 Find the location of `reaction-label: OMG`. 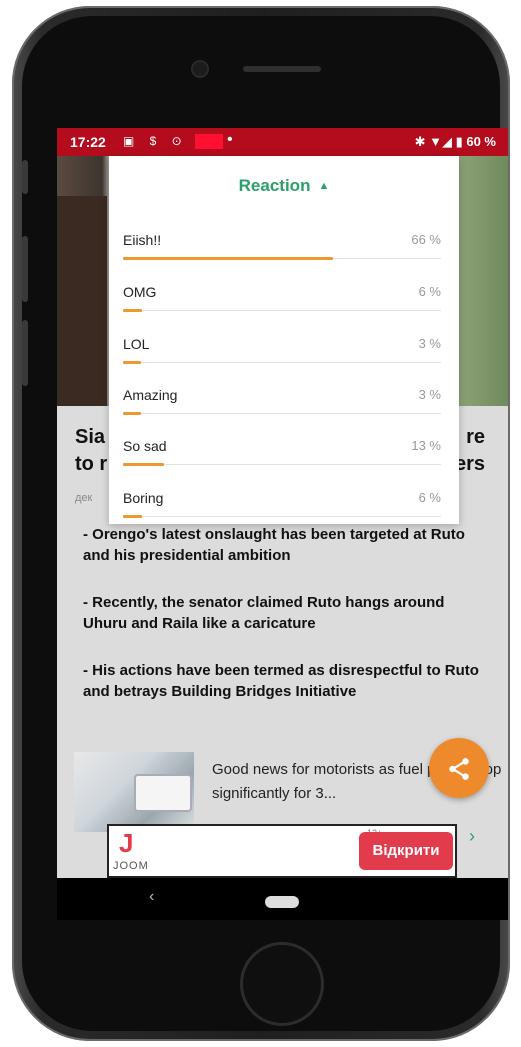

reaction-label: OMG is located at coordinates (140, 292).